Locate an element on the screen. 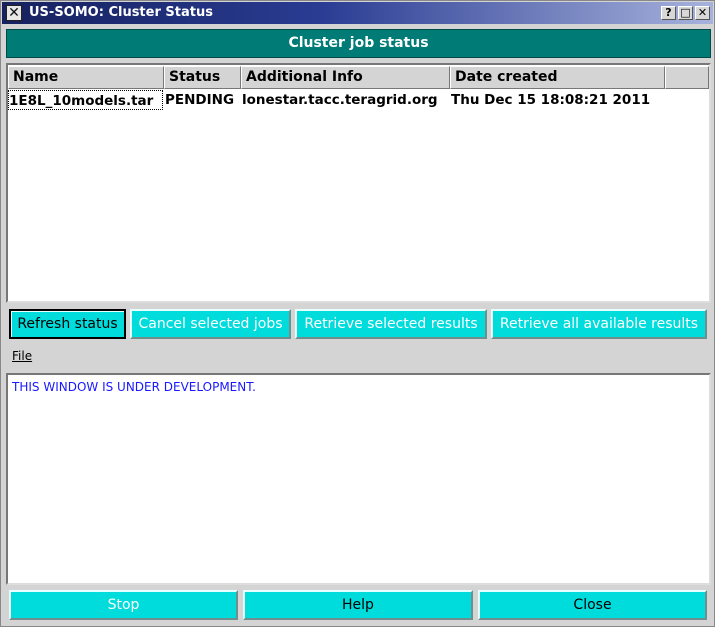  column-header-status: Status is located at coordinates (202, 77).